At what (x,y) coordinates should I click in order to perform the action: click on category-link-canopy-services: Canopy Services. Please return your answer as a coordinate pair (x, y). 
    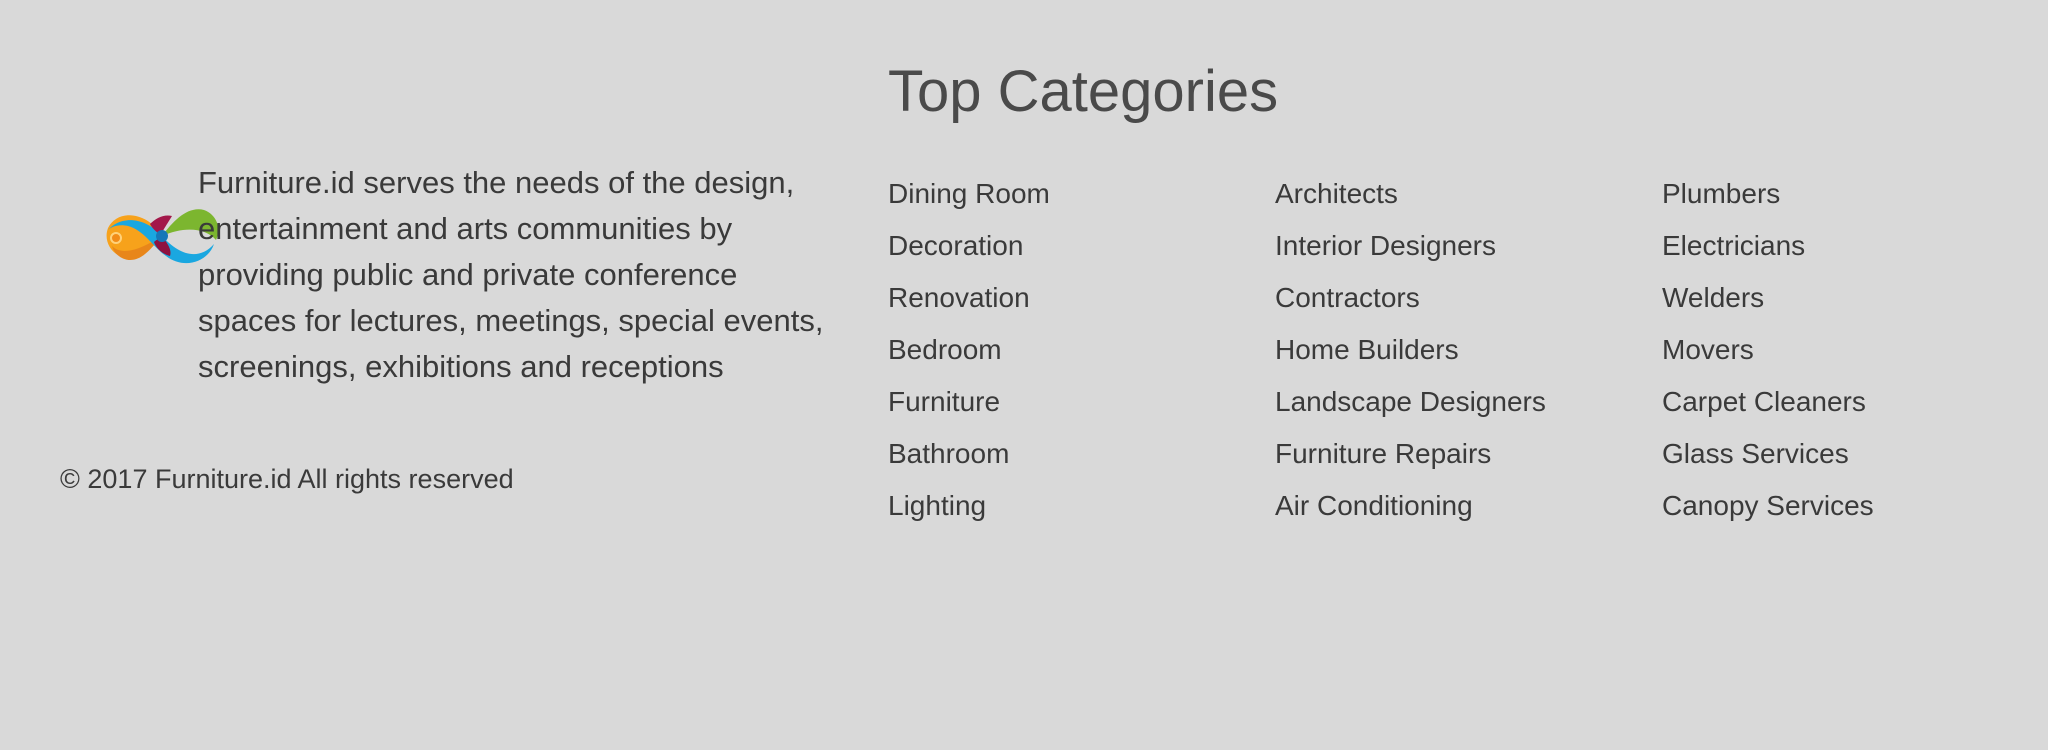
    Looking at the image, I should click on (1768, 505).